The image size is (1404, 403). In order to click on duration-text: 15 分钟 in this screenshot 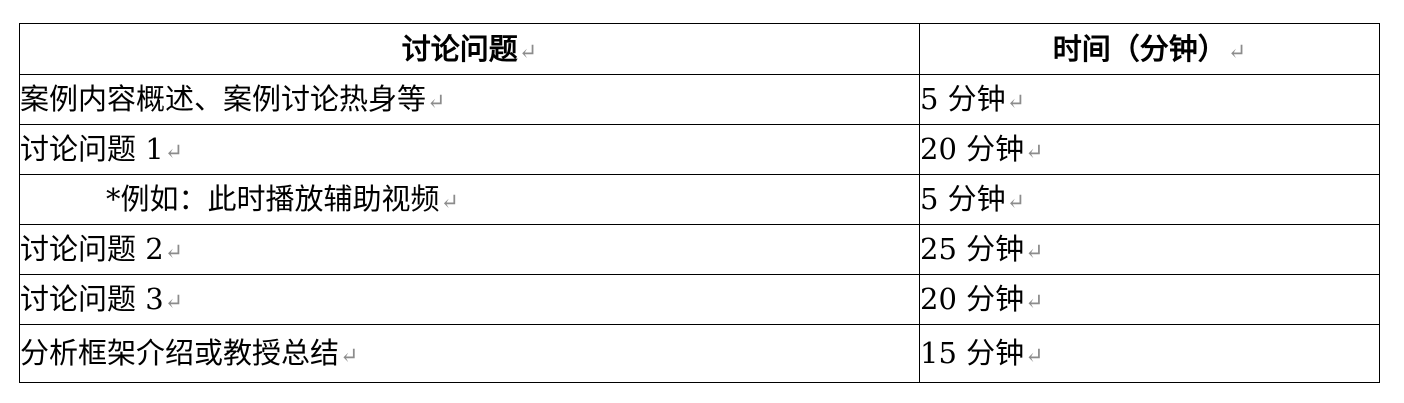, I will do `click(972, 353)`.